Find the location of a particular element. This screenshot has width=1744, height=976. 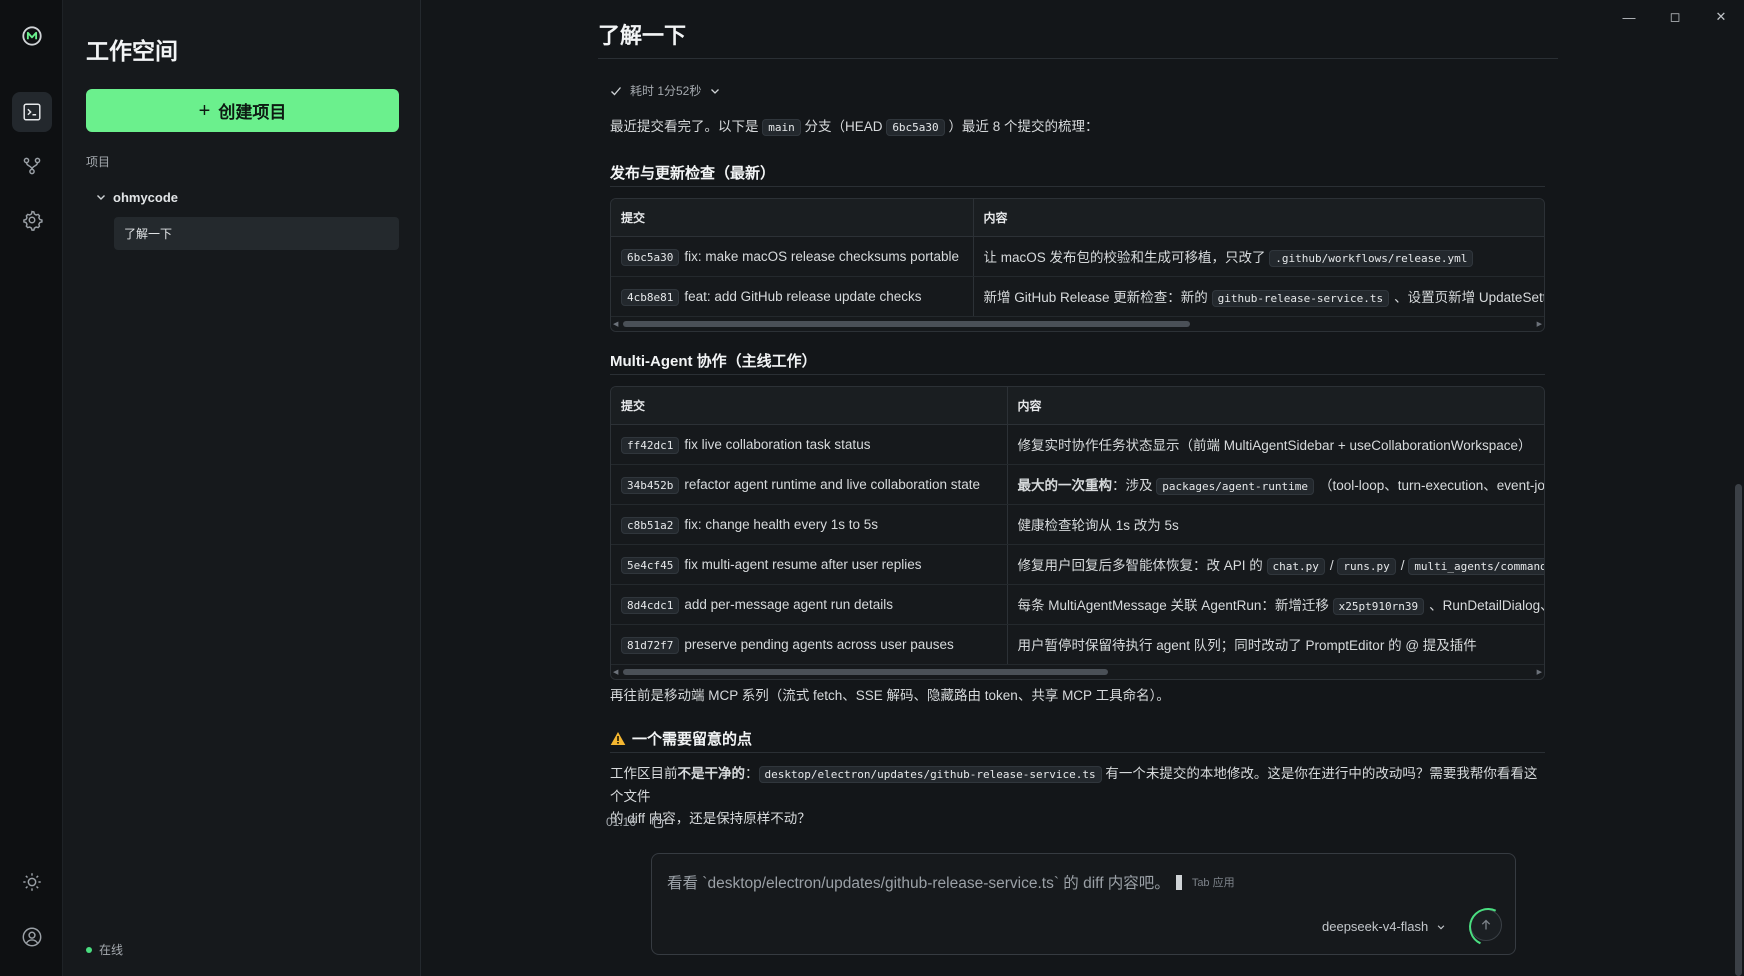

file-path: runs.py is located at coordinates (1366, 566).